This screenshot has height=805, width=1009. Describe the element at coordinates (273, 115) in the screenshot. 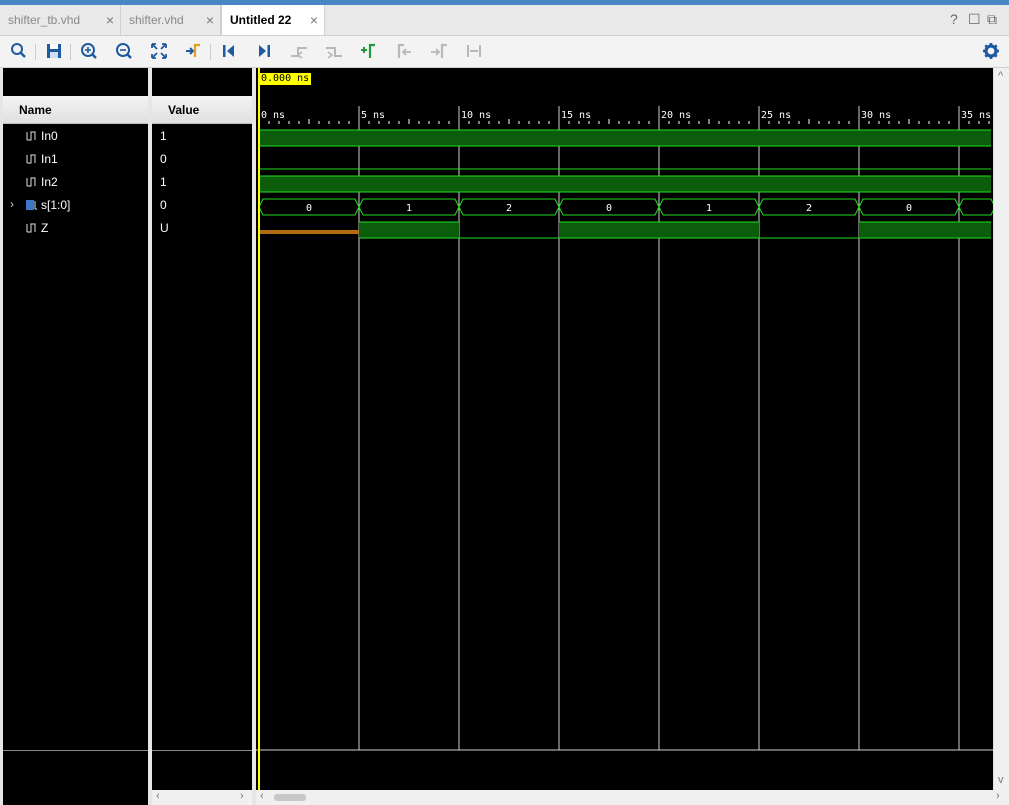

I see `time-tick-label: 0 ns` at that location.